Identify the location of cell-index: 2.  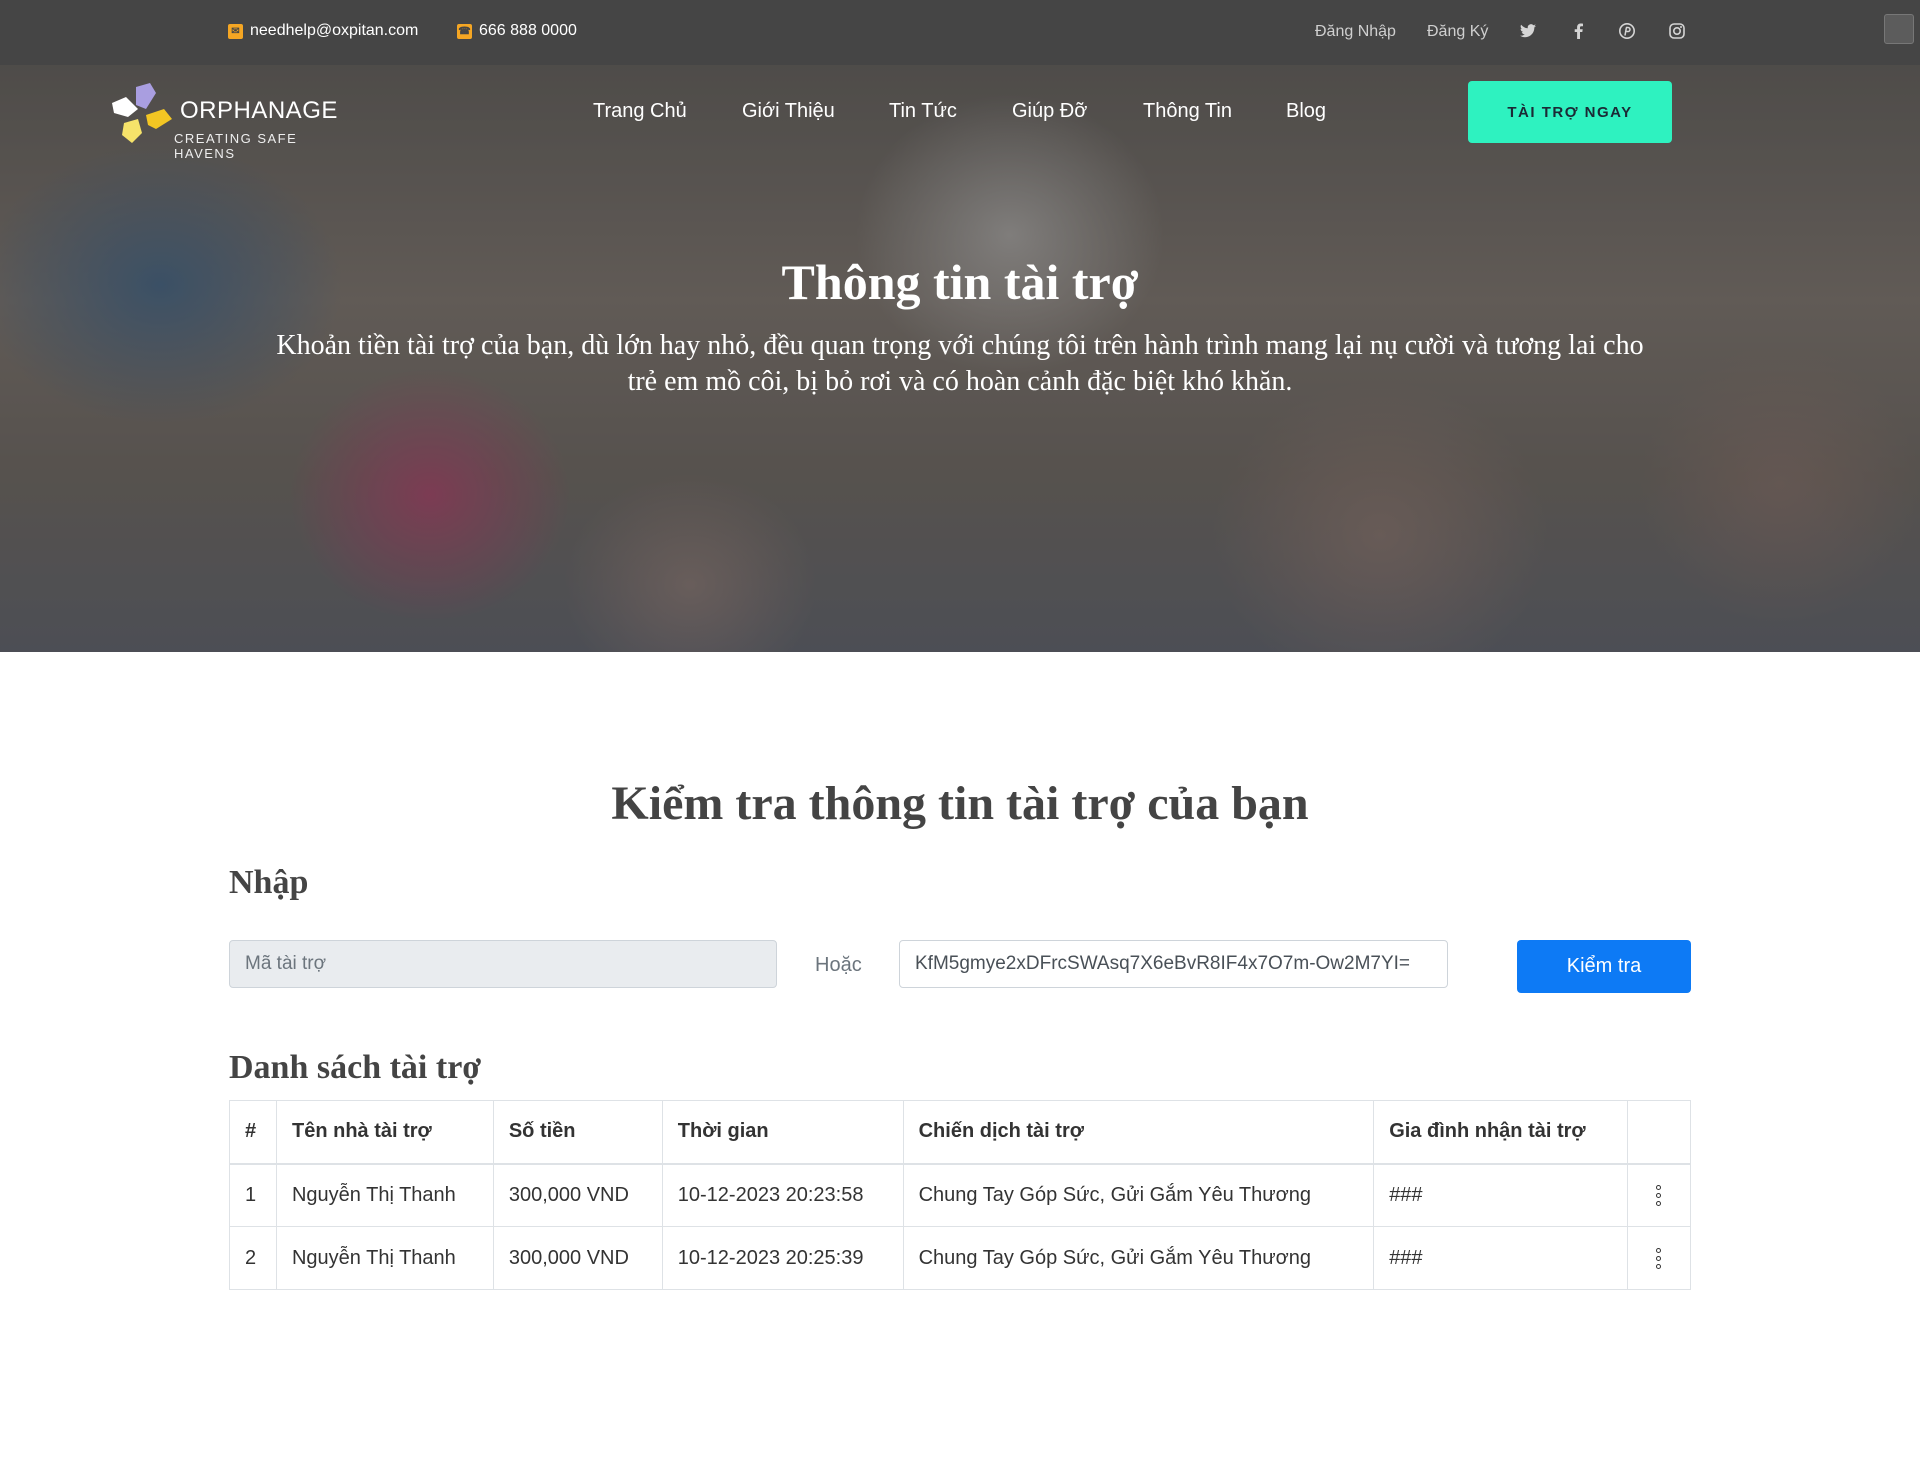
(253, 1258).